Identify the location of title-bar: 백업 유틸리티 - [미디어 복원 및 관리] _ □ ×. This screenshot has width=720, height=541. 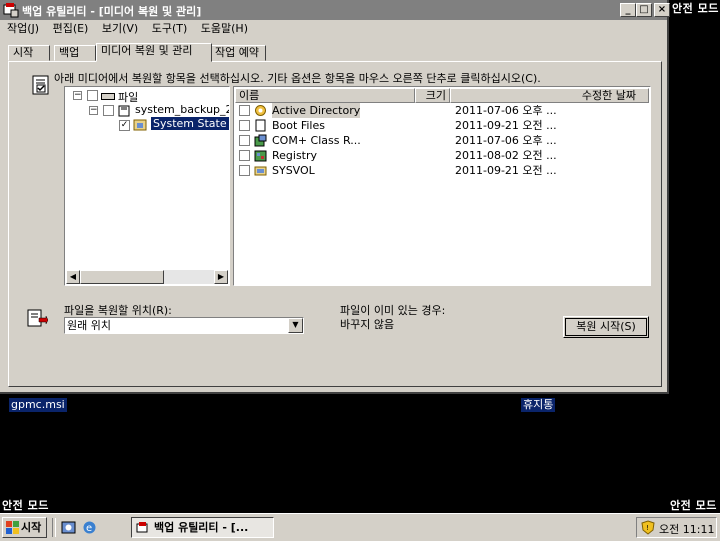
(335, 10).